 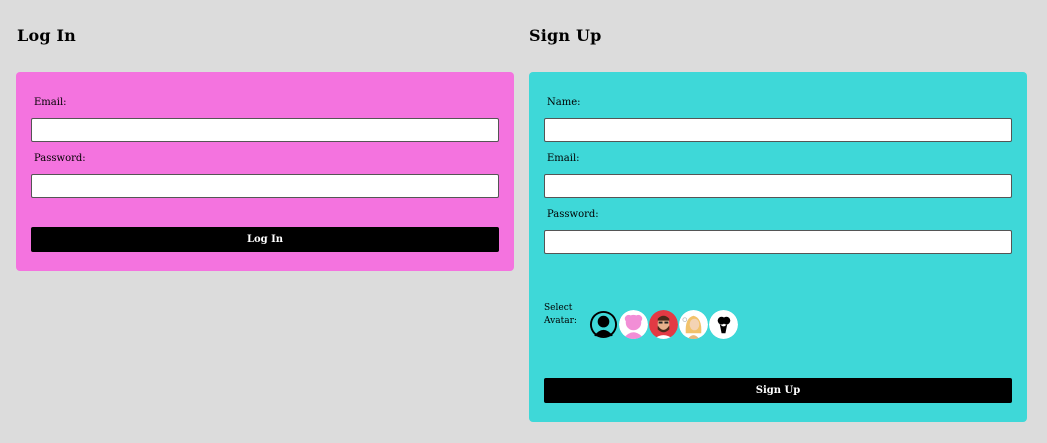 I want to click on signup-name-label: Name:, so click(x=564, y=102).